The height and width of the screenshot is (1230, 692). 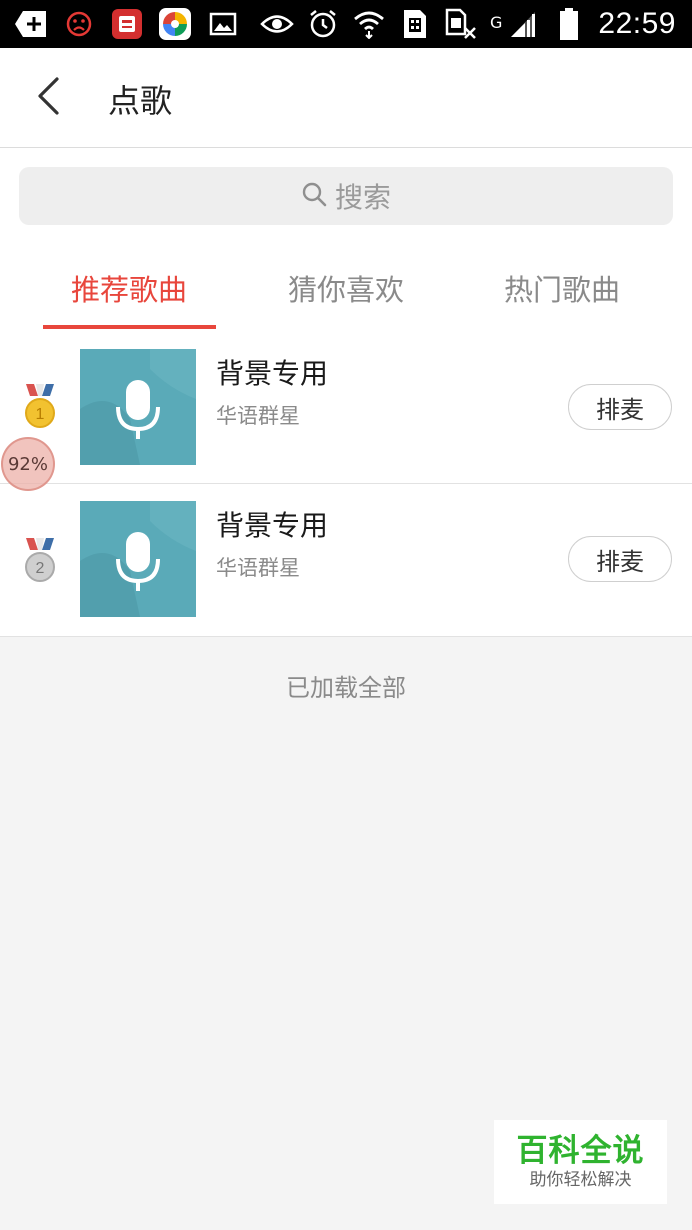 I want to click on page-title: 点歌, so click(x=140, y=101).